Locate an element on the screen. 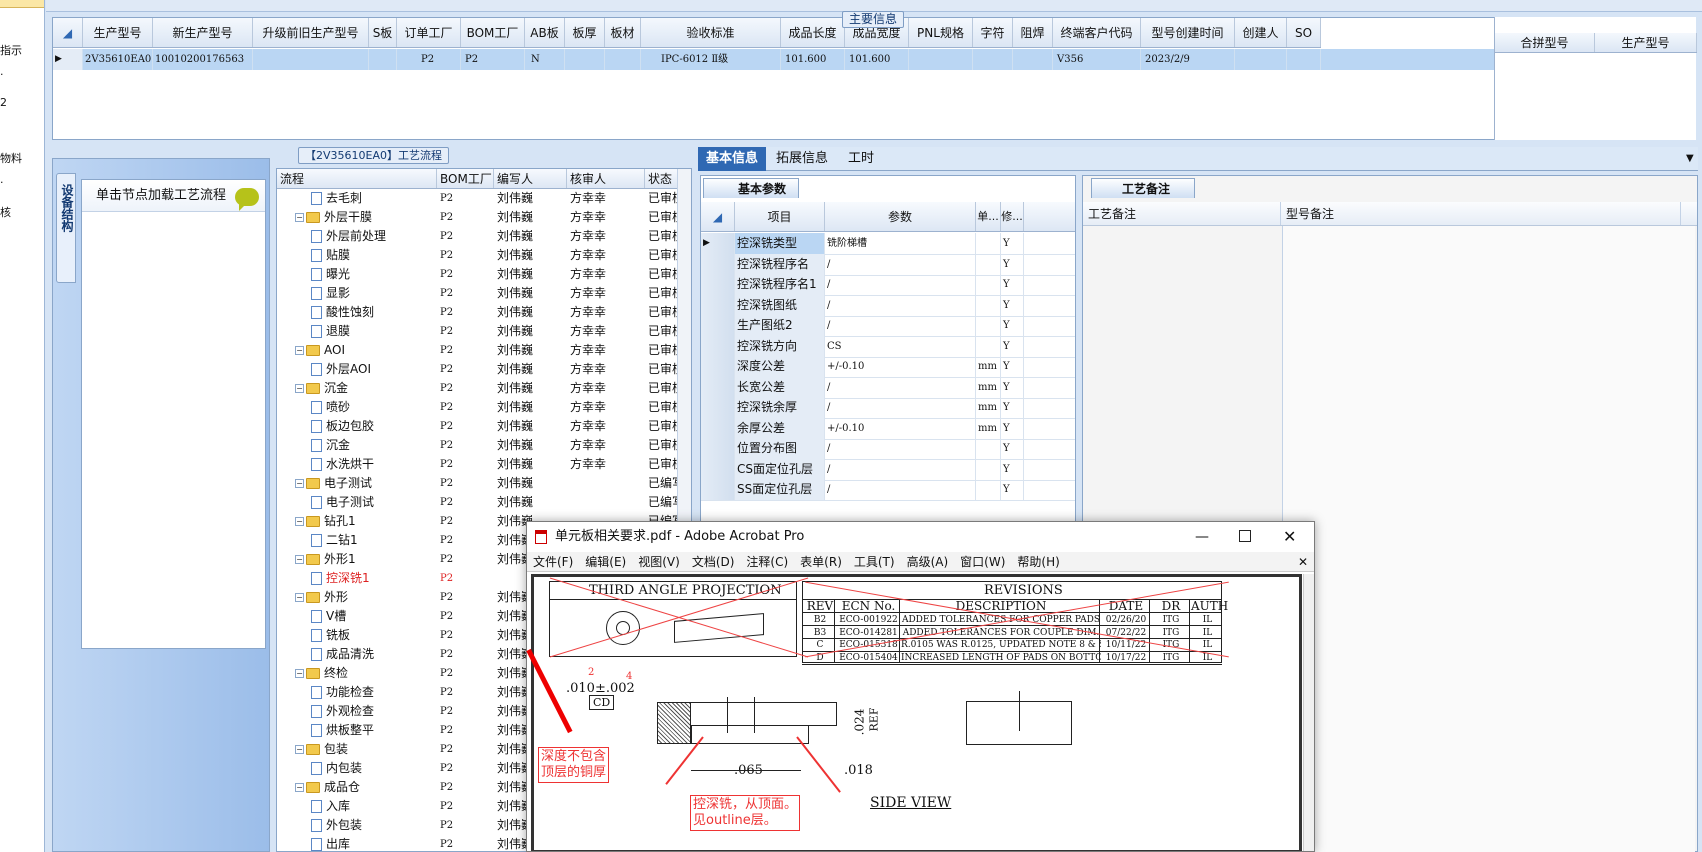 The width and height of the screenshot is (1702, 852). param-item: 余厚公差 is located at coordinates (780, 428).